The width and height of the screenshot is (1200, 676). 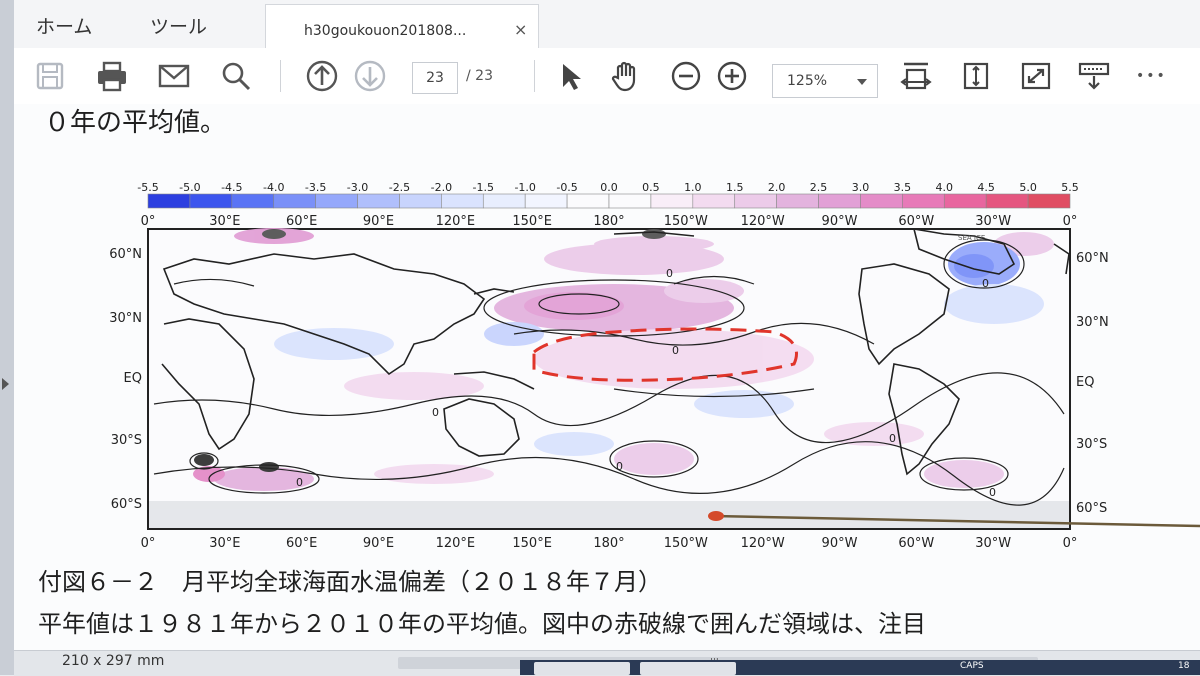 What do you see at coordinates (482, 624) in the screenshot?
I see `document-body-line: 平年値は１９８１年から２０１０年の平均値。図中の赤破線で囲んだ領域は、注目` at bounding box center [482, 624].